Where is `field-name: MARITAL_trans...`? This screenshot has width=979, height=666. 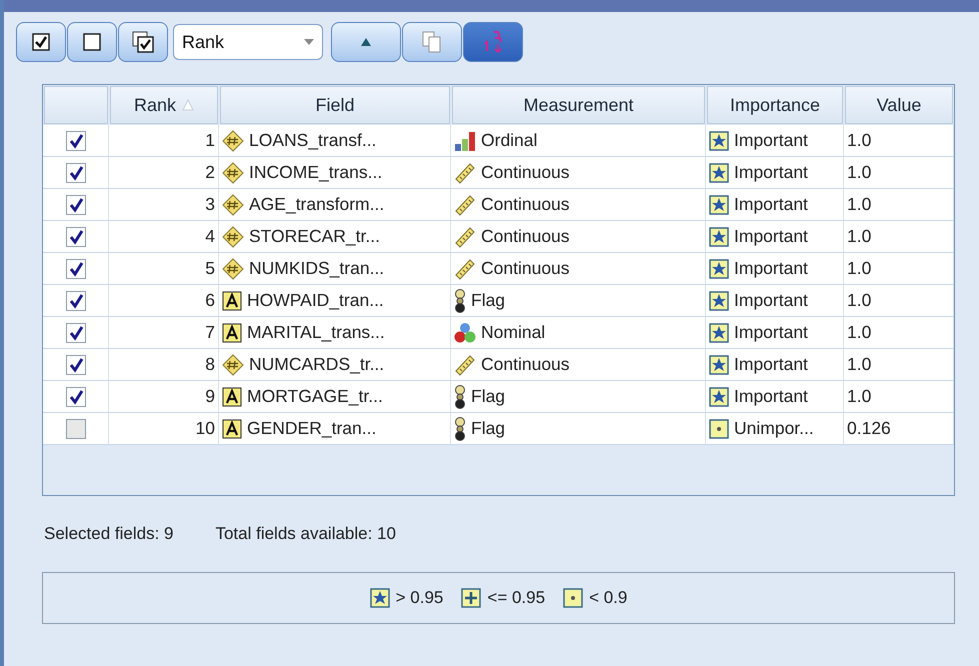
field-name: MARITAL_trans... is located at coordinates (316, 332).